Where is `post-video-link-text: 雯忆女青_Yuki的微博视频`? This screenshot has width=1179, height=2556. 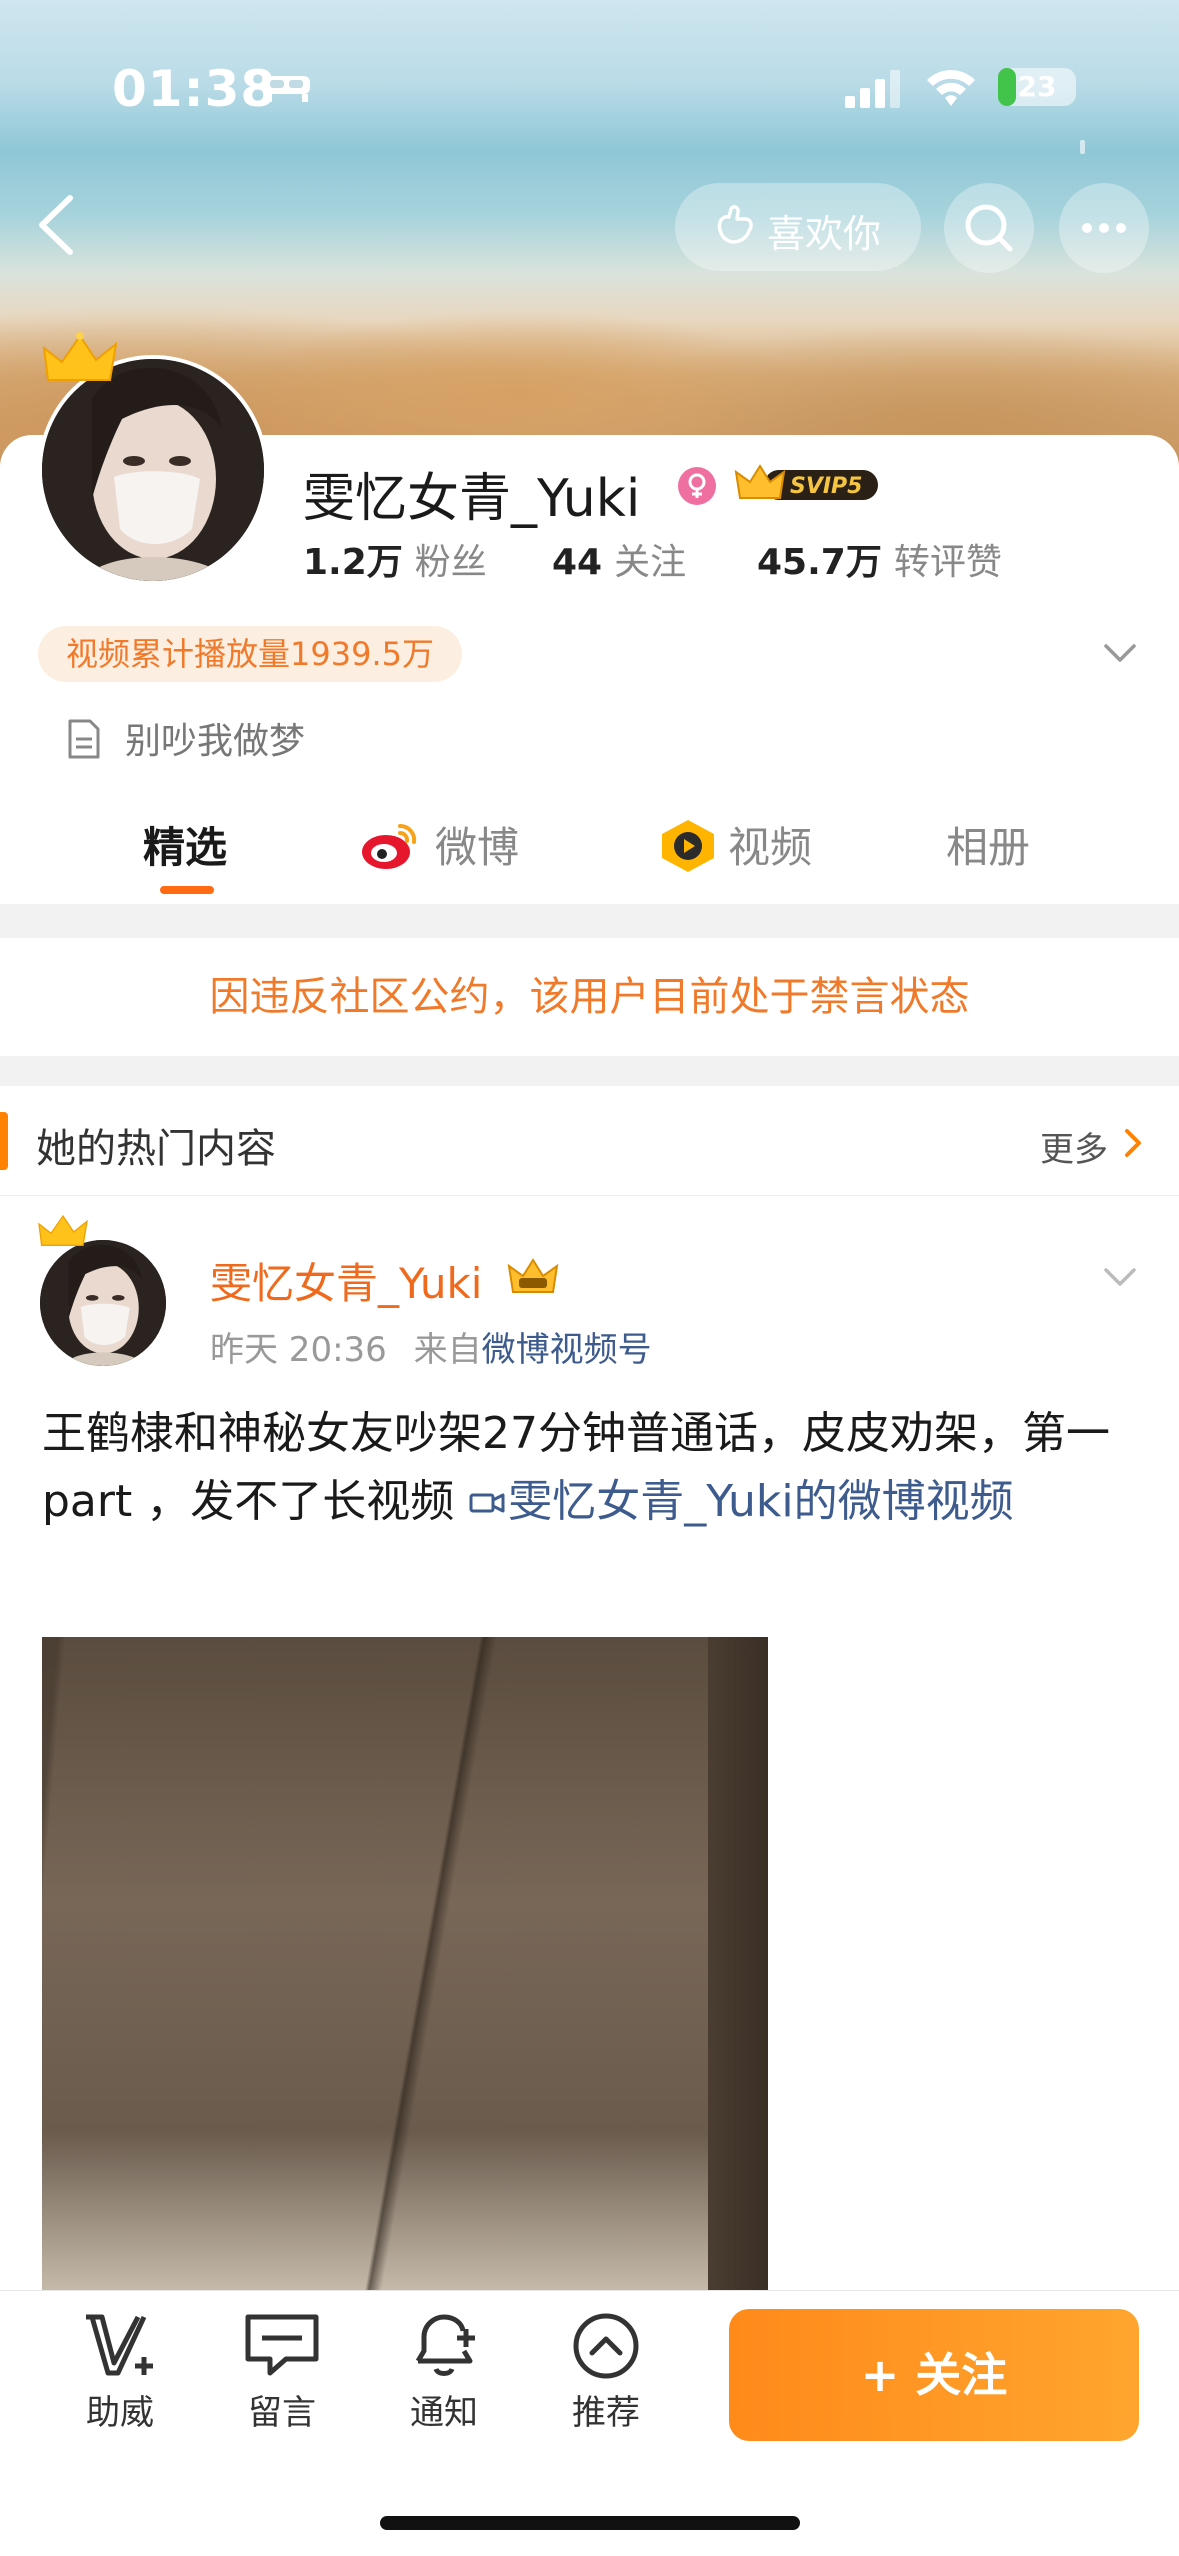
post-video-link-text: 雯忆女青_Yuki的微博视频 is located at coordinates (761, 1501).